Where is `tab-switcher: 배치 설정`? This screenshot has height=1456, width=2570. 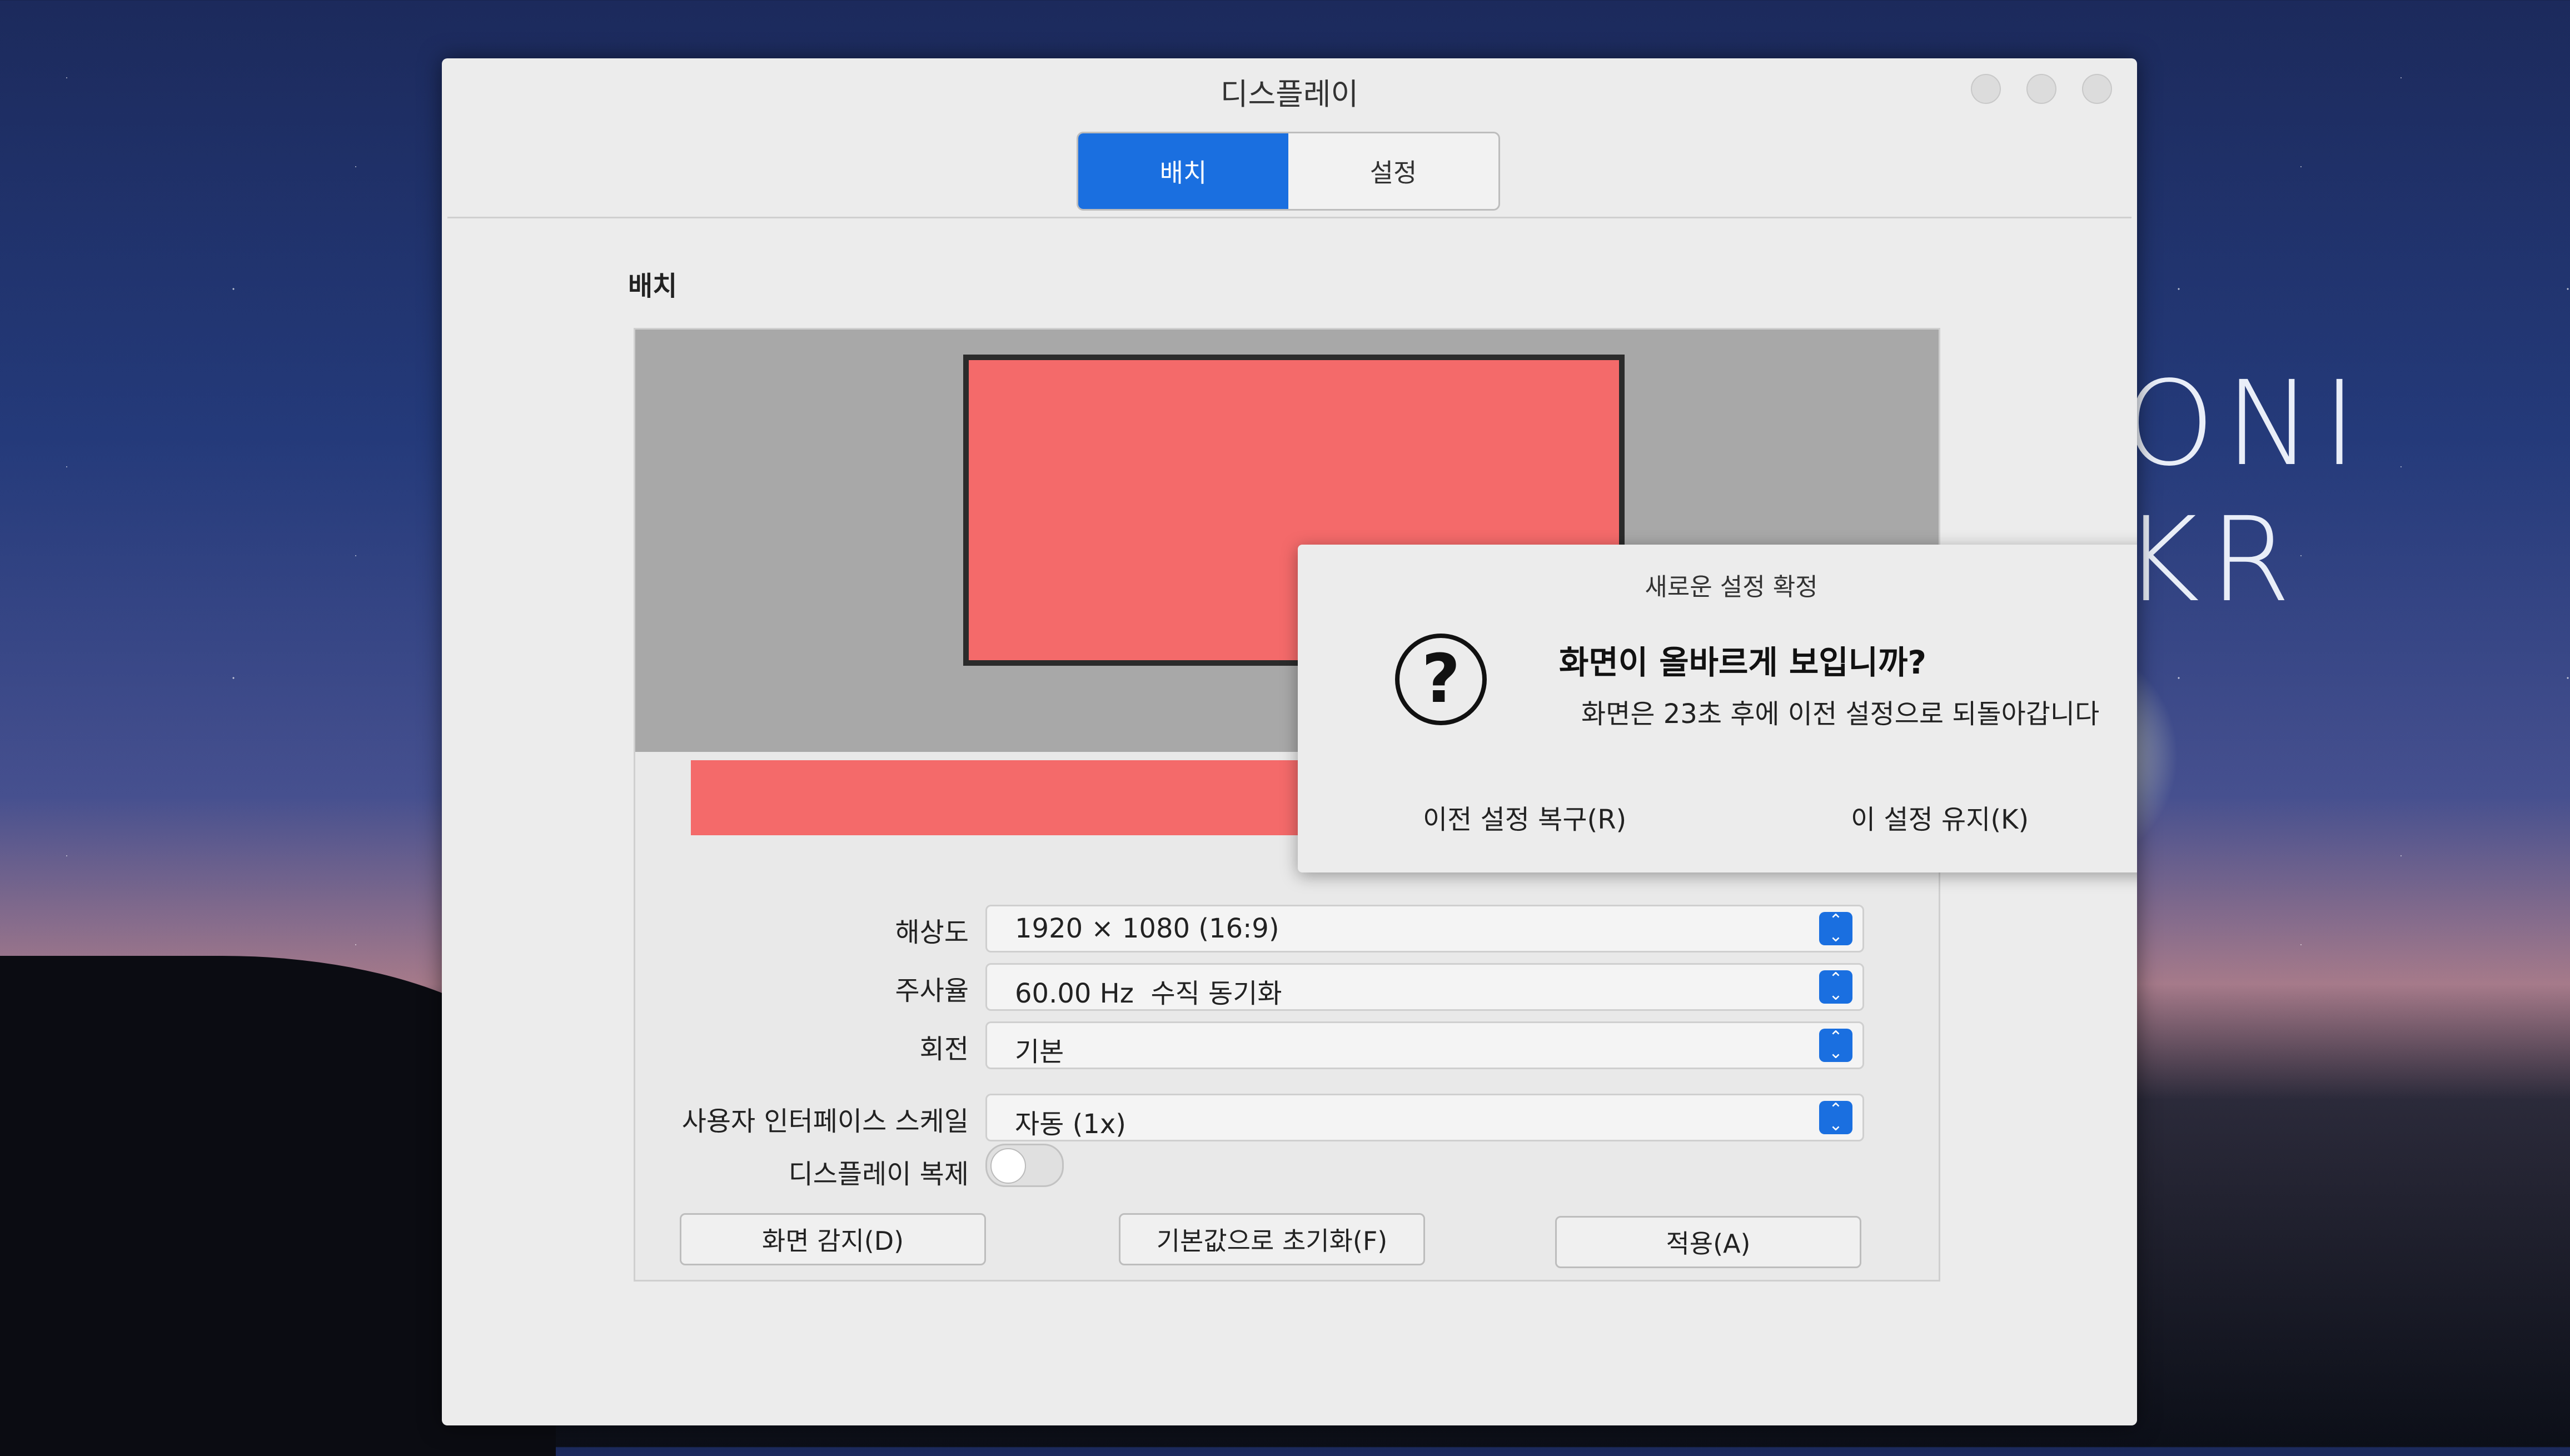
tab-switcher: 배치 설정 is located at coordinates (1288, 171).